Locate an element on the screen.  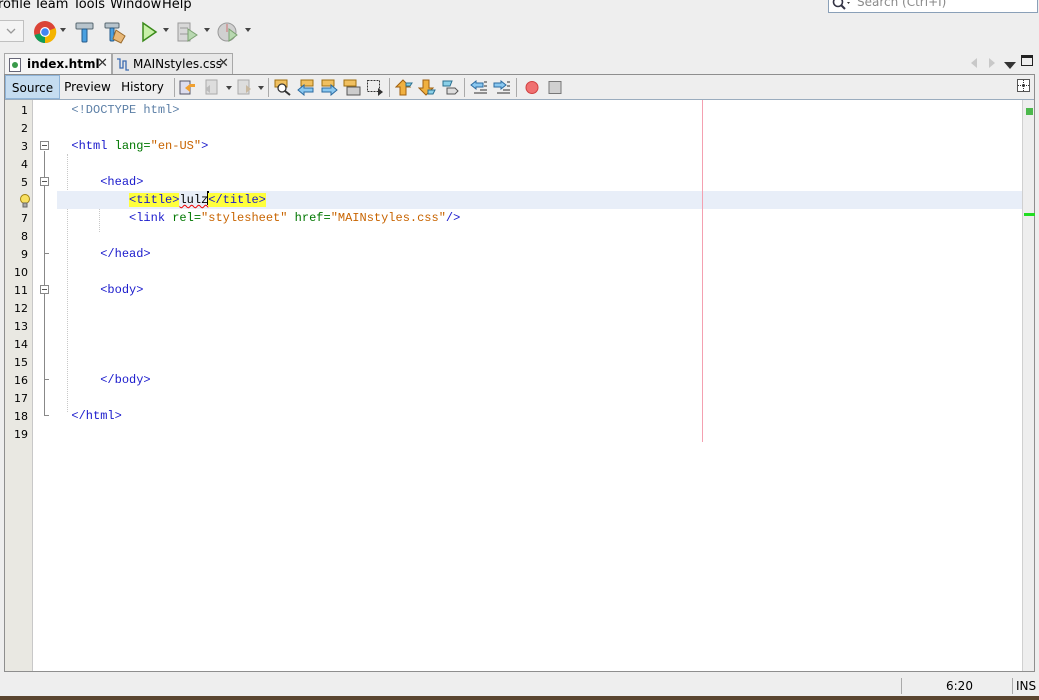
back-dropdown-icon is located at coordinates (229, 88).